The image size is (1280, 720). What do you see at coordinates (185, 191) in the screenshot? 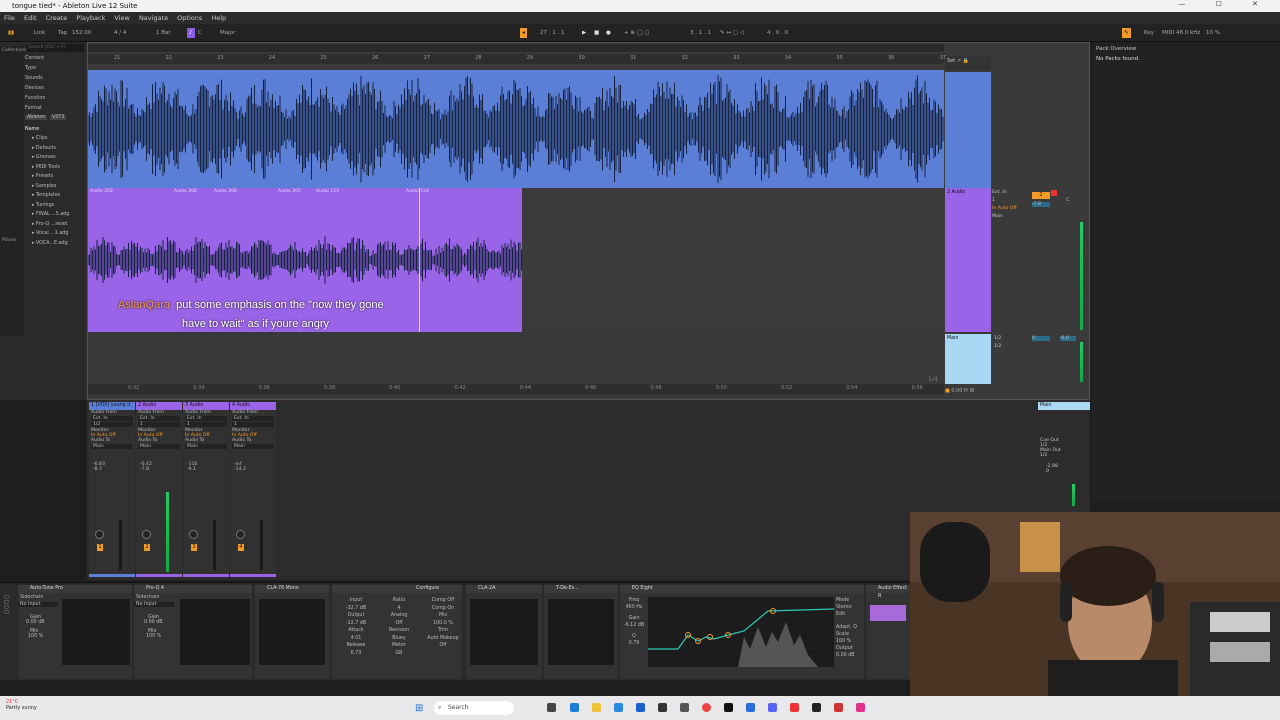
I see `clip-label: Audio 208` at bounding box center [185, 191].